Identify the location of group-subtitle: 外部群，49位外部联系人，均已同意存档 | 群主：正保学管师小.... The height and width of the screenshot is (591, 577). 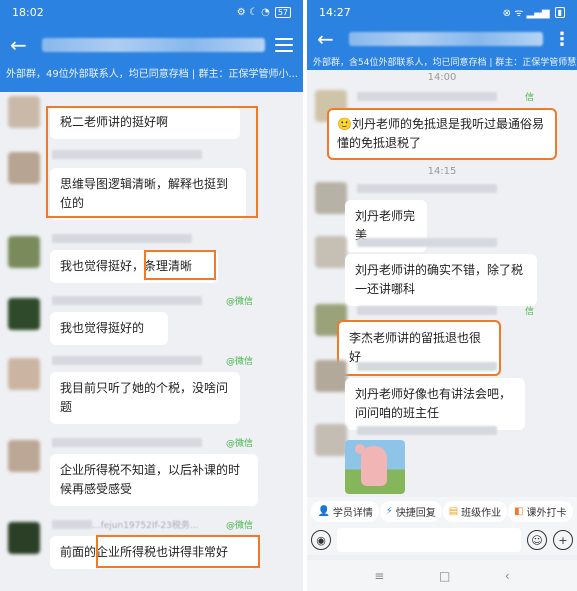
(152, 74).